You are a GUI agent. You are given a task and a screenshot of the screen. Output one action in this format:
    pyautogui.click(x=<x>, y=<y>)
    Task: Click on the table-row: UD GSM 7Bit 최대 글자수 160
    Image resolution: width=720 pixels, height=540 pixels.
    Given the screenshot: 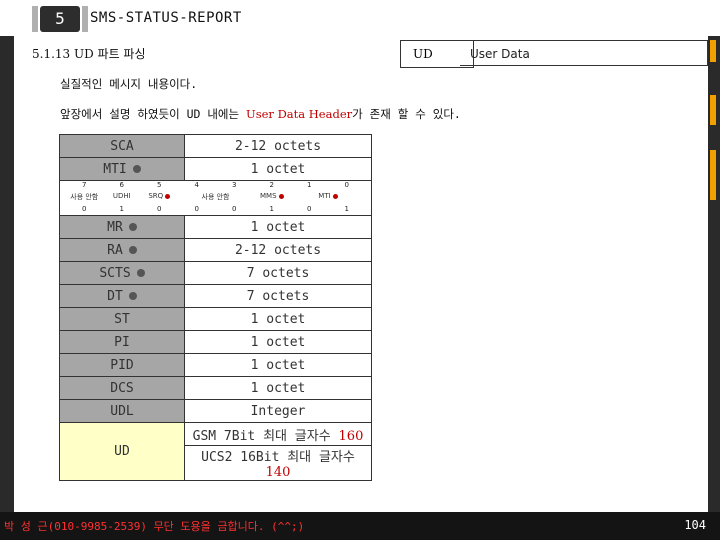 What is the action you would take?
    pyautogui.click(x=215, y=451)
    